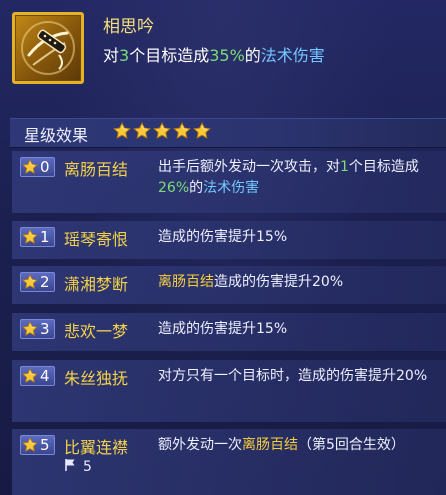  Describe the element at coordinates (48, 48) in the screenshot. I see `flute-weapon-icon` at that location.